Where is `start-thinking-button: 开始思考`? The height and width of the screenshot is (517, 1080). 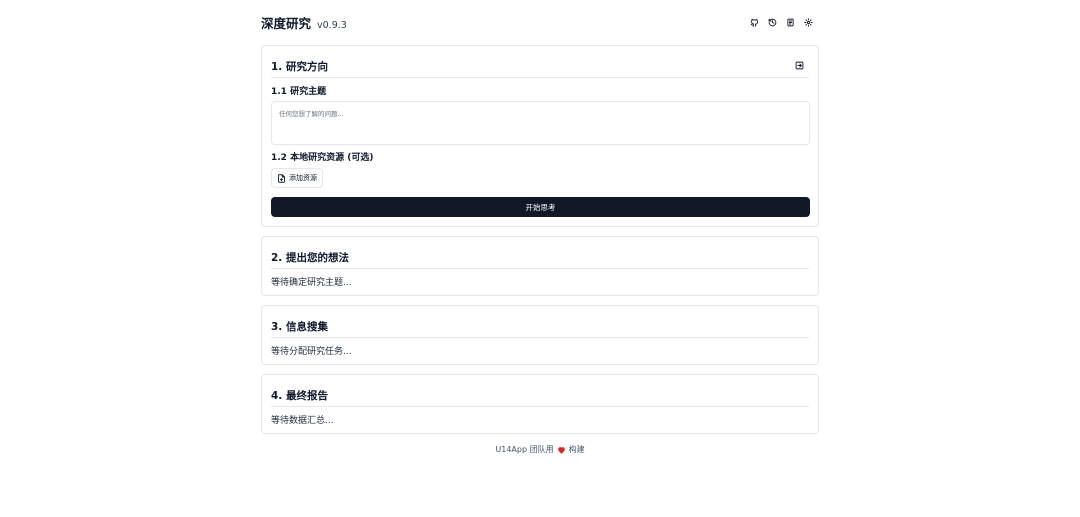
start-thinking-button: 开始思考 is located at coordinates (540, 207).